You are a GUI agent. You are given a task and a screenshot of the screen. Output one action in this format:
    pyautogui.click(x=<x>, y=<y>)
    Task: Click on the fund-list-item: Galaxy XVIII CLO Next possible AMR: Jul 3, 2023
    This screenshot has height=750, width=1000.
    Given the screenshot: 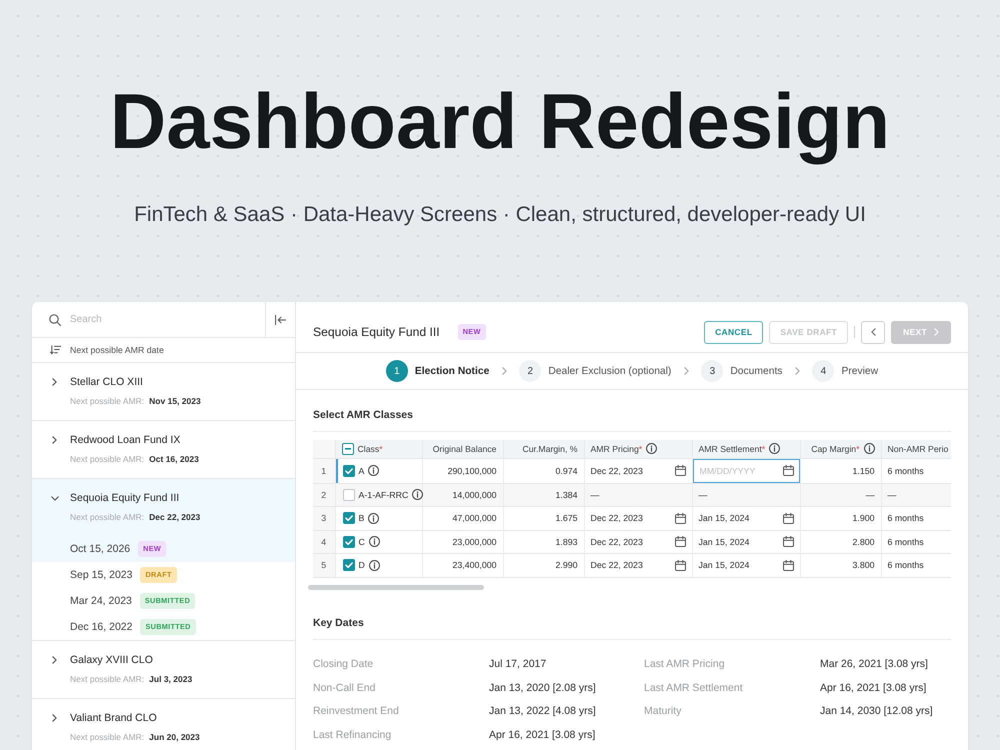 What is the action you would take?
    pyautogui.click(x=163, y=669)
    